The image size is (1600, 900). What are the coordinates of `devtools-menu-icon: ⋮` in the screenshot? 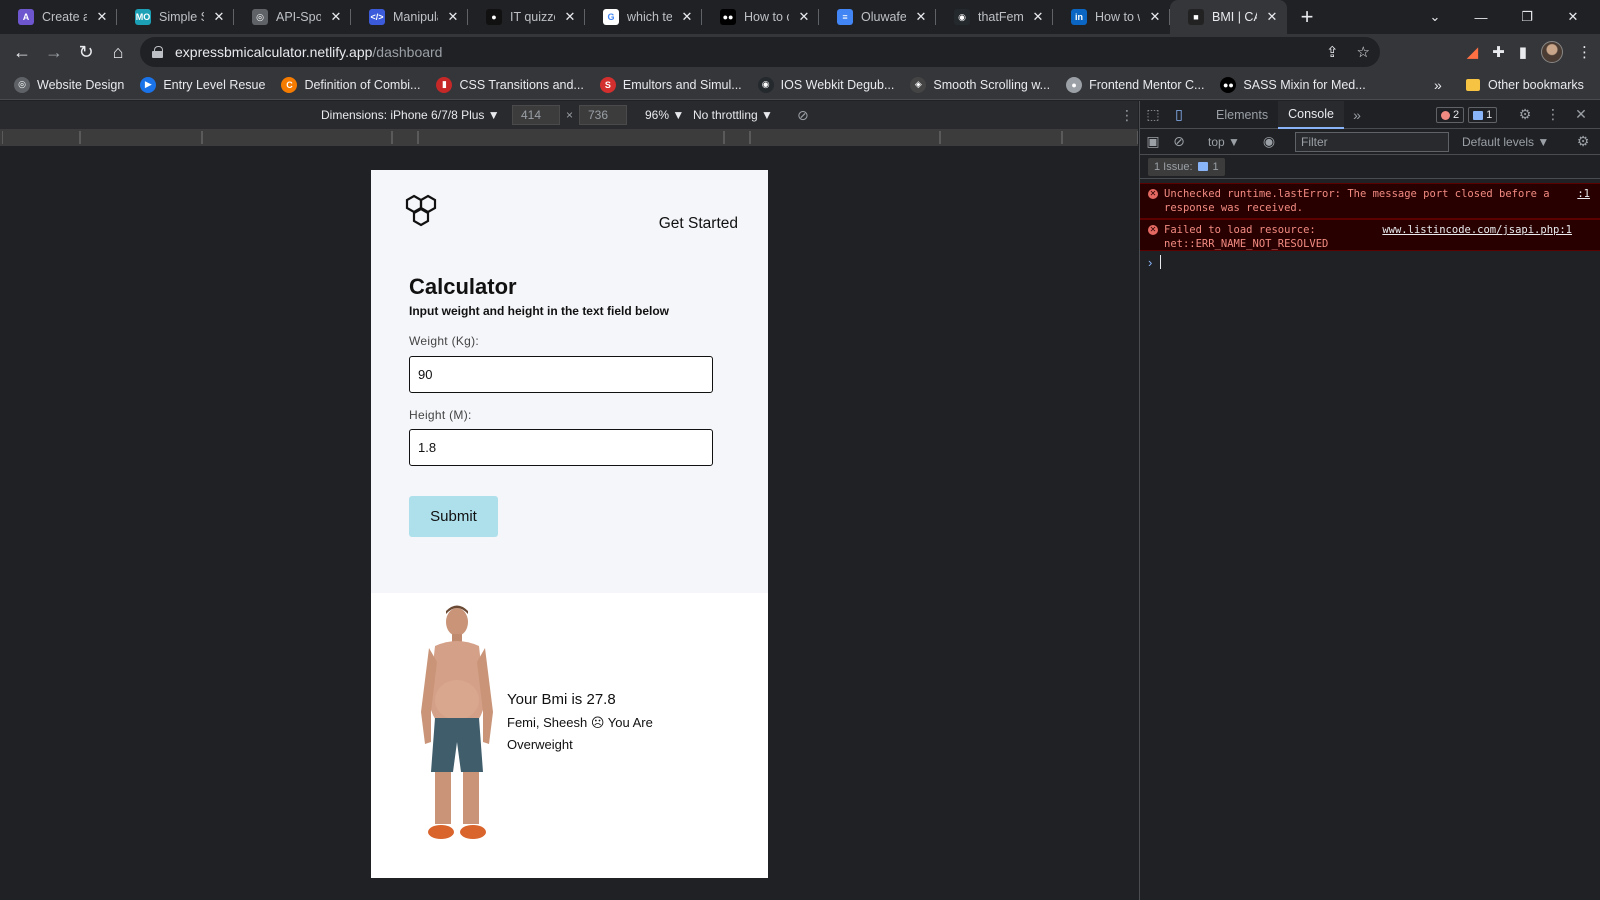 It's located at (1553, 115).